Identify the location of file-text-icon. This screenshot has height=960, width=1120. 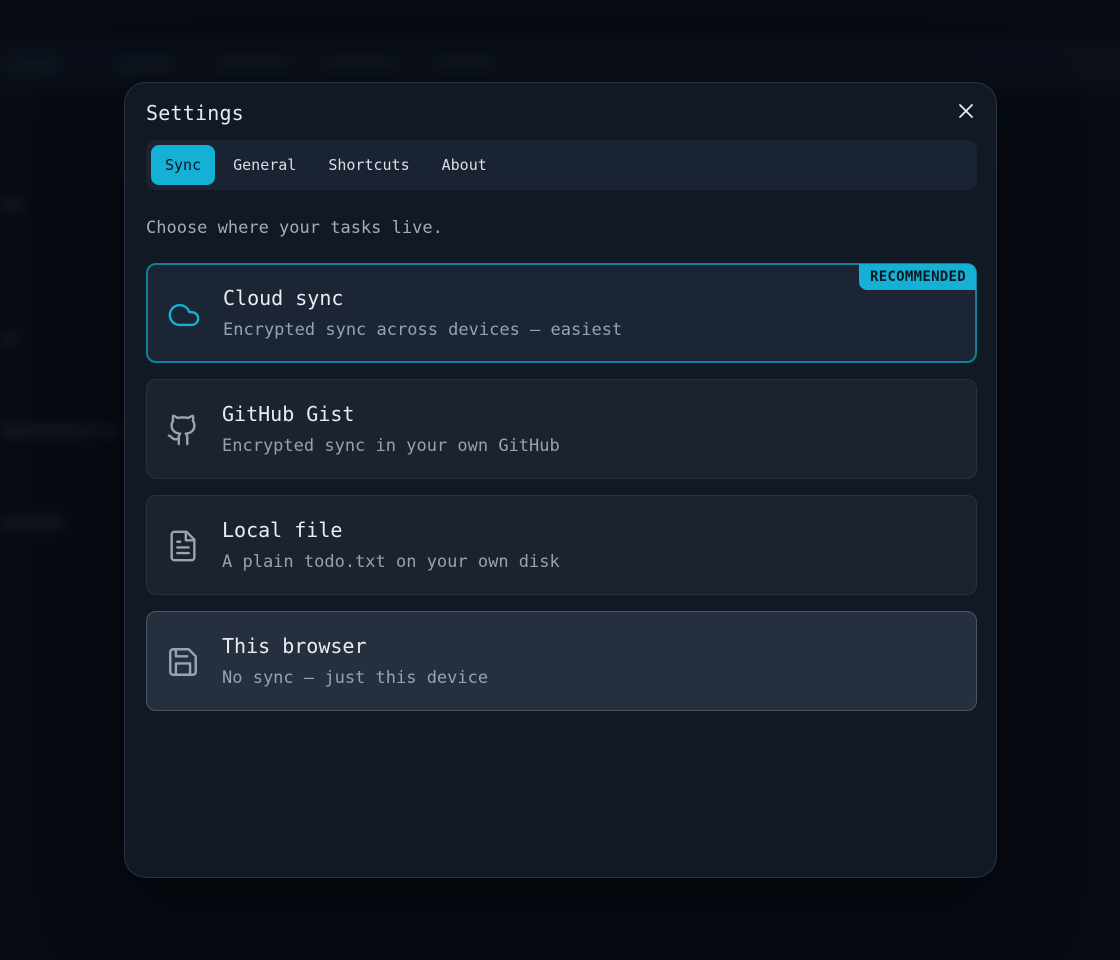
(183, 546).